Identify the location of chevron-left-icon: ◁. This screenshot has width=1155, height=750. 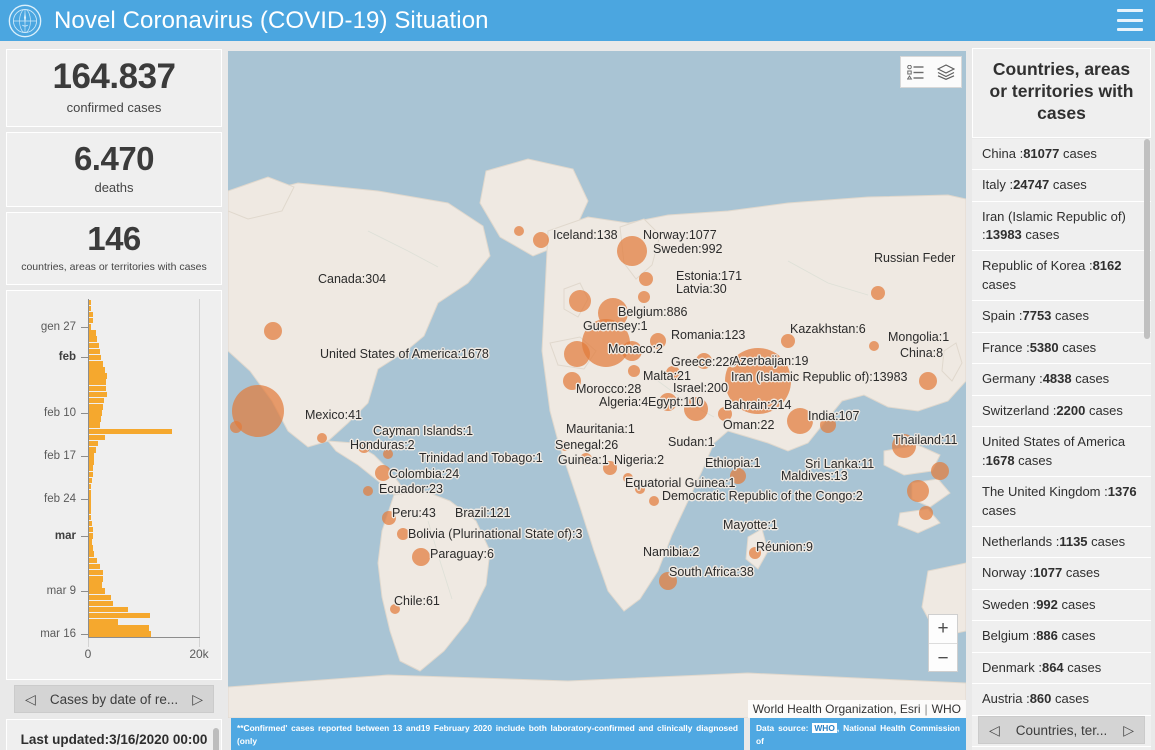
(994, 730).